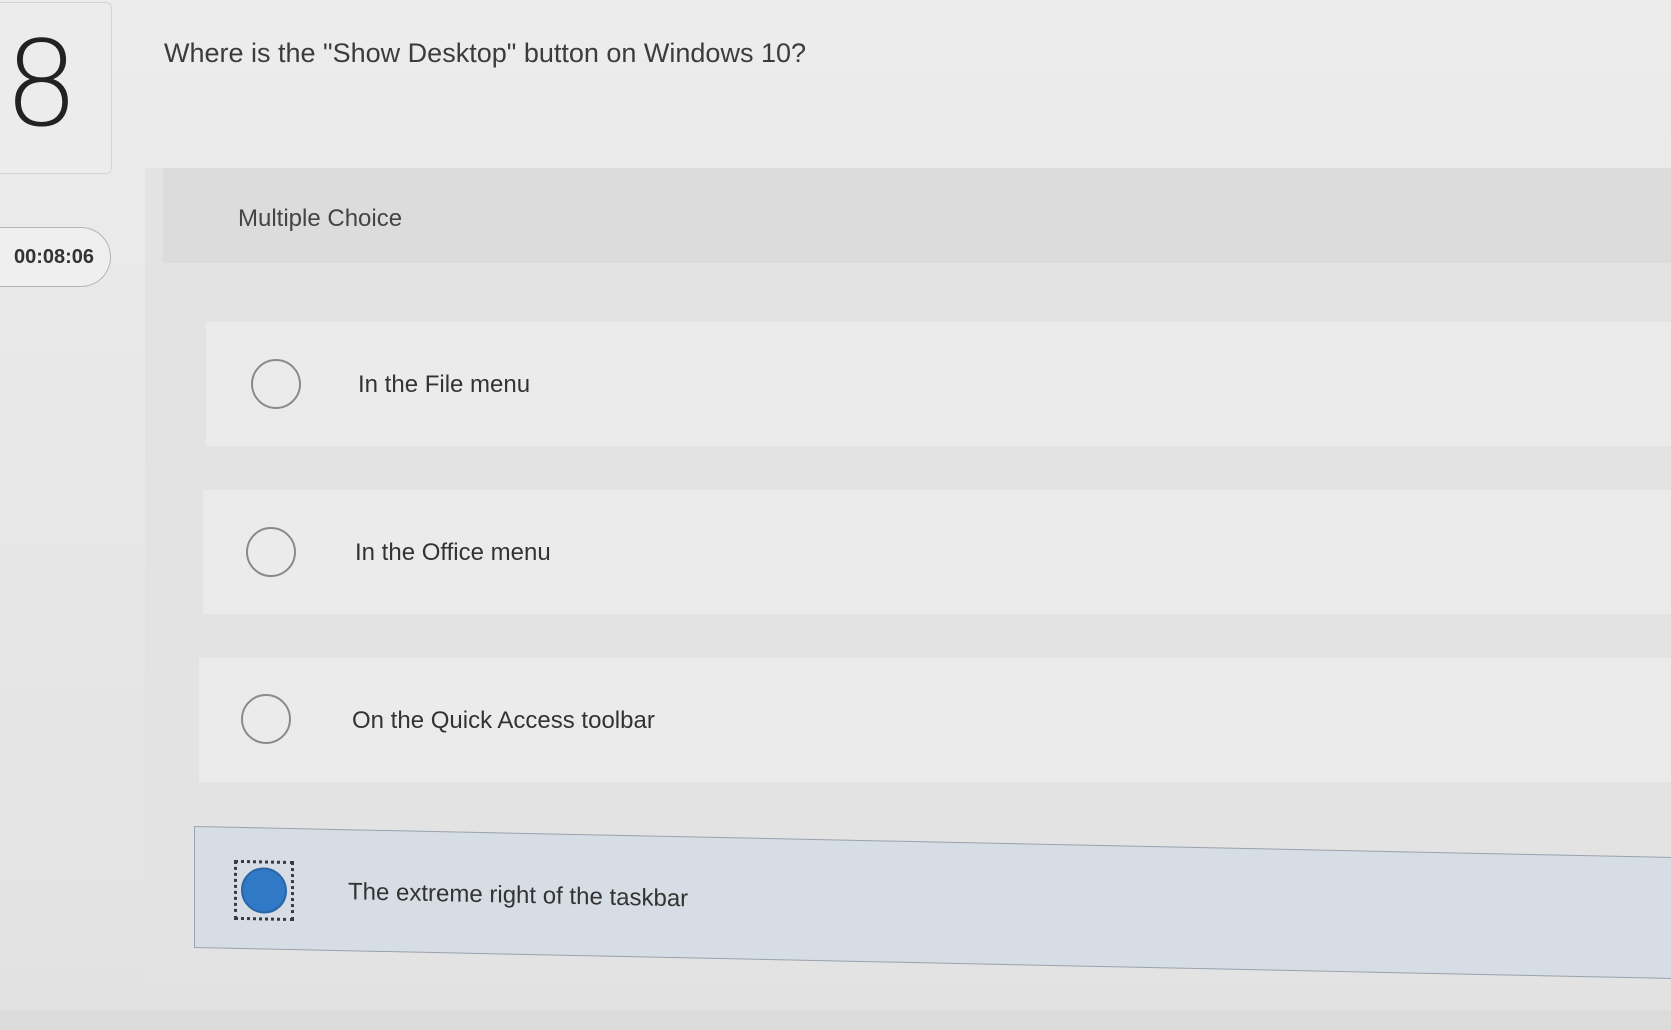  I want to click on choice-option-1: In the File menu, so click(938, 384).